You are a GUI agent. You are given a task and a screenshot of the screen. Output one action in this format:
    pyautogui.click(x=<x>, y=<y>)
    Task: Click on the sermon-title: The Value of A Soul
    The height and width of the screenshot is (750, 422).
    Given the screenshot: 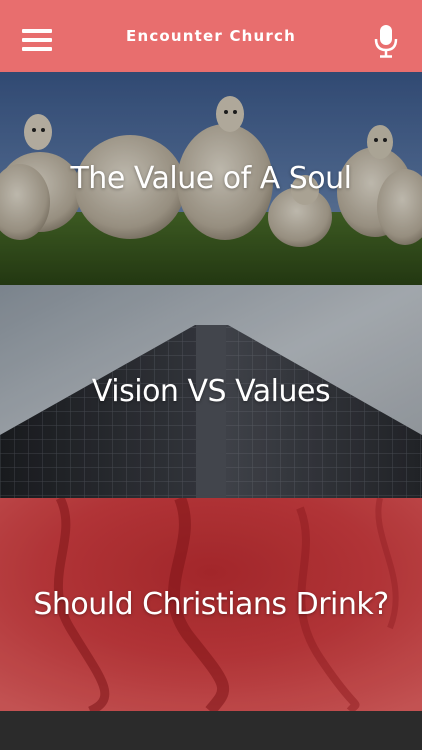 What is the action you would take?
    pyautogui.click(x=211, y=178)
    